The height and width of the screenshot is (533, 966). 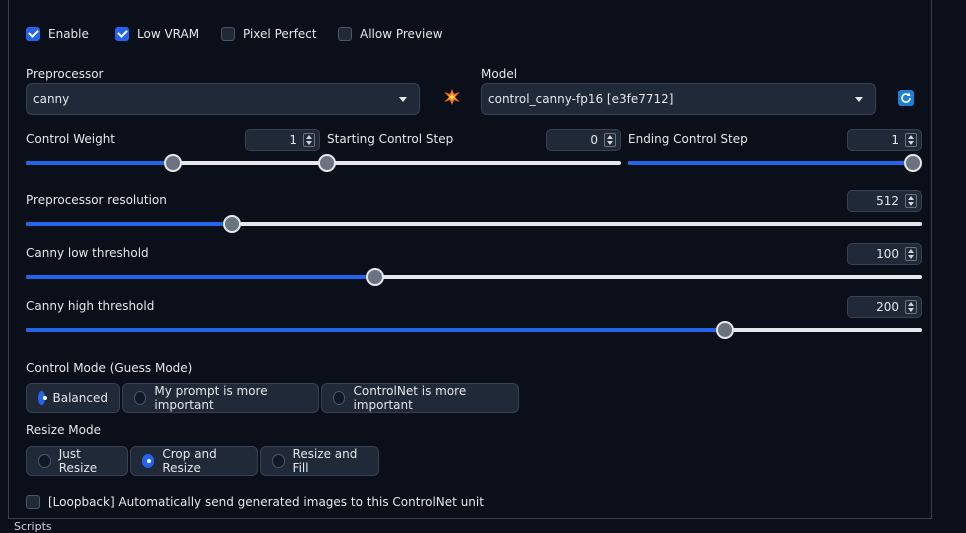 I want to click on low-vram-label: Low VRAM, so click(x=168, y=34).